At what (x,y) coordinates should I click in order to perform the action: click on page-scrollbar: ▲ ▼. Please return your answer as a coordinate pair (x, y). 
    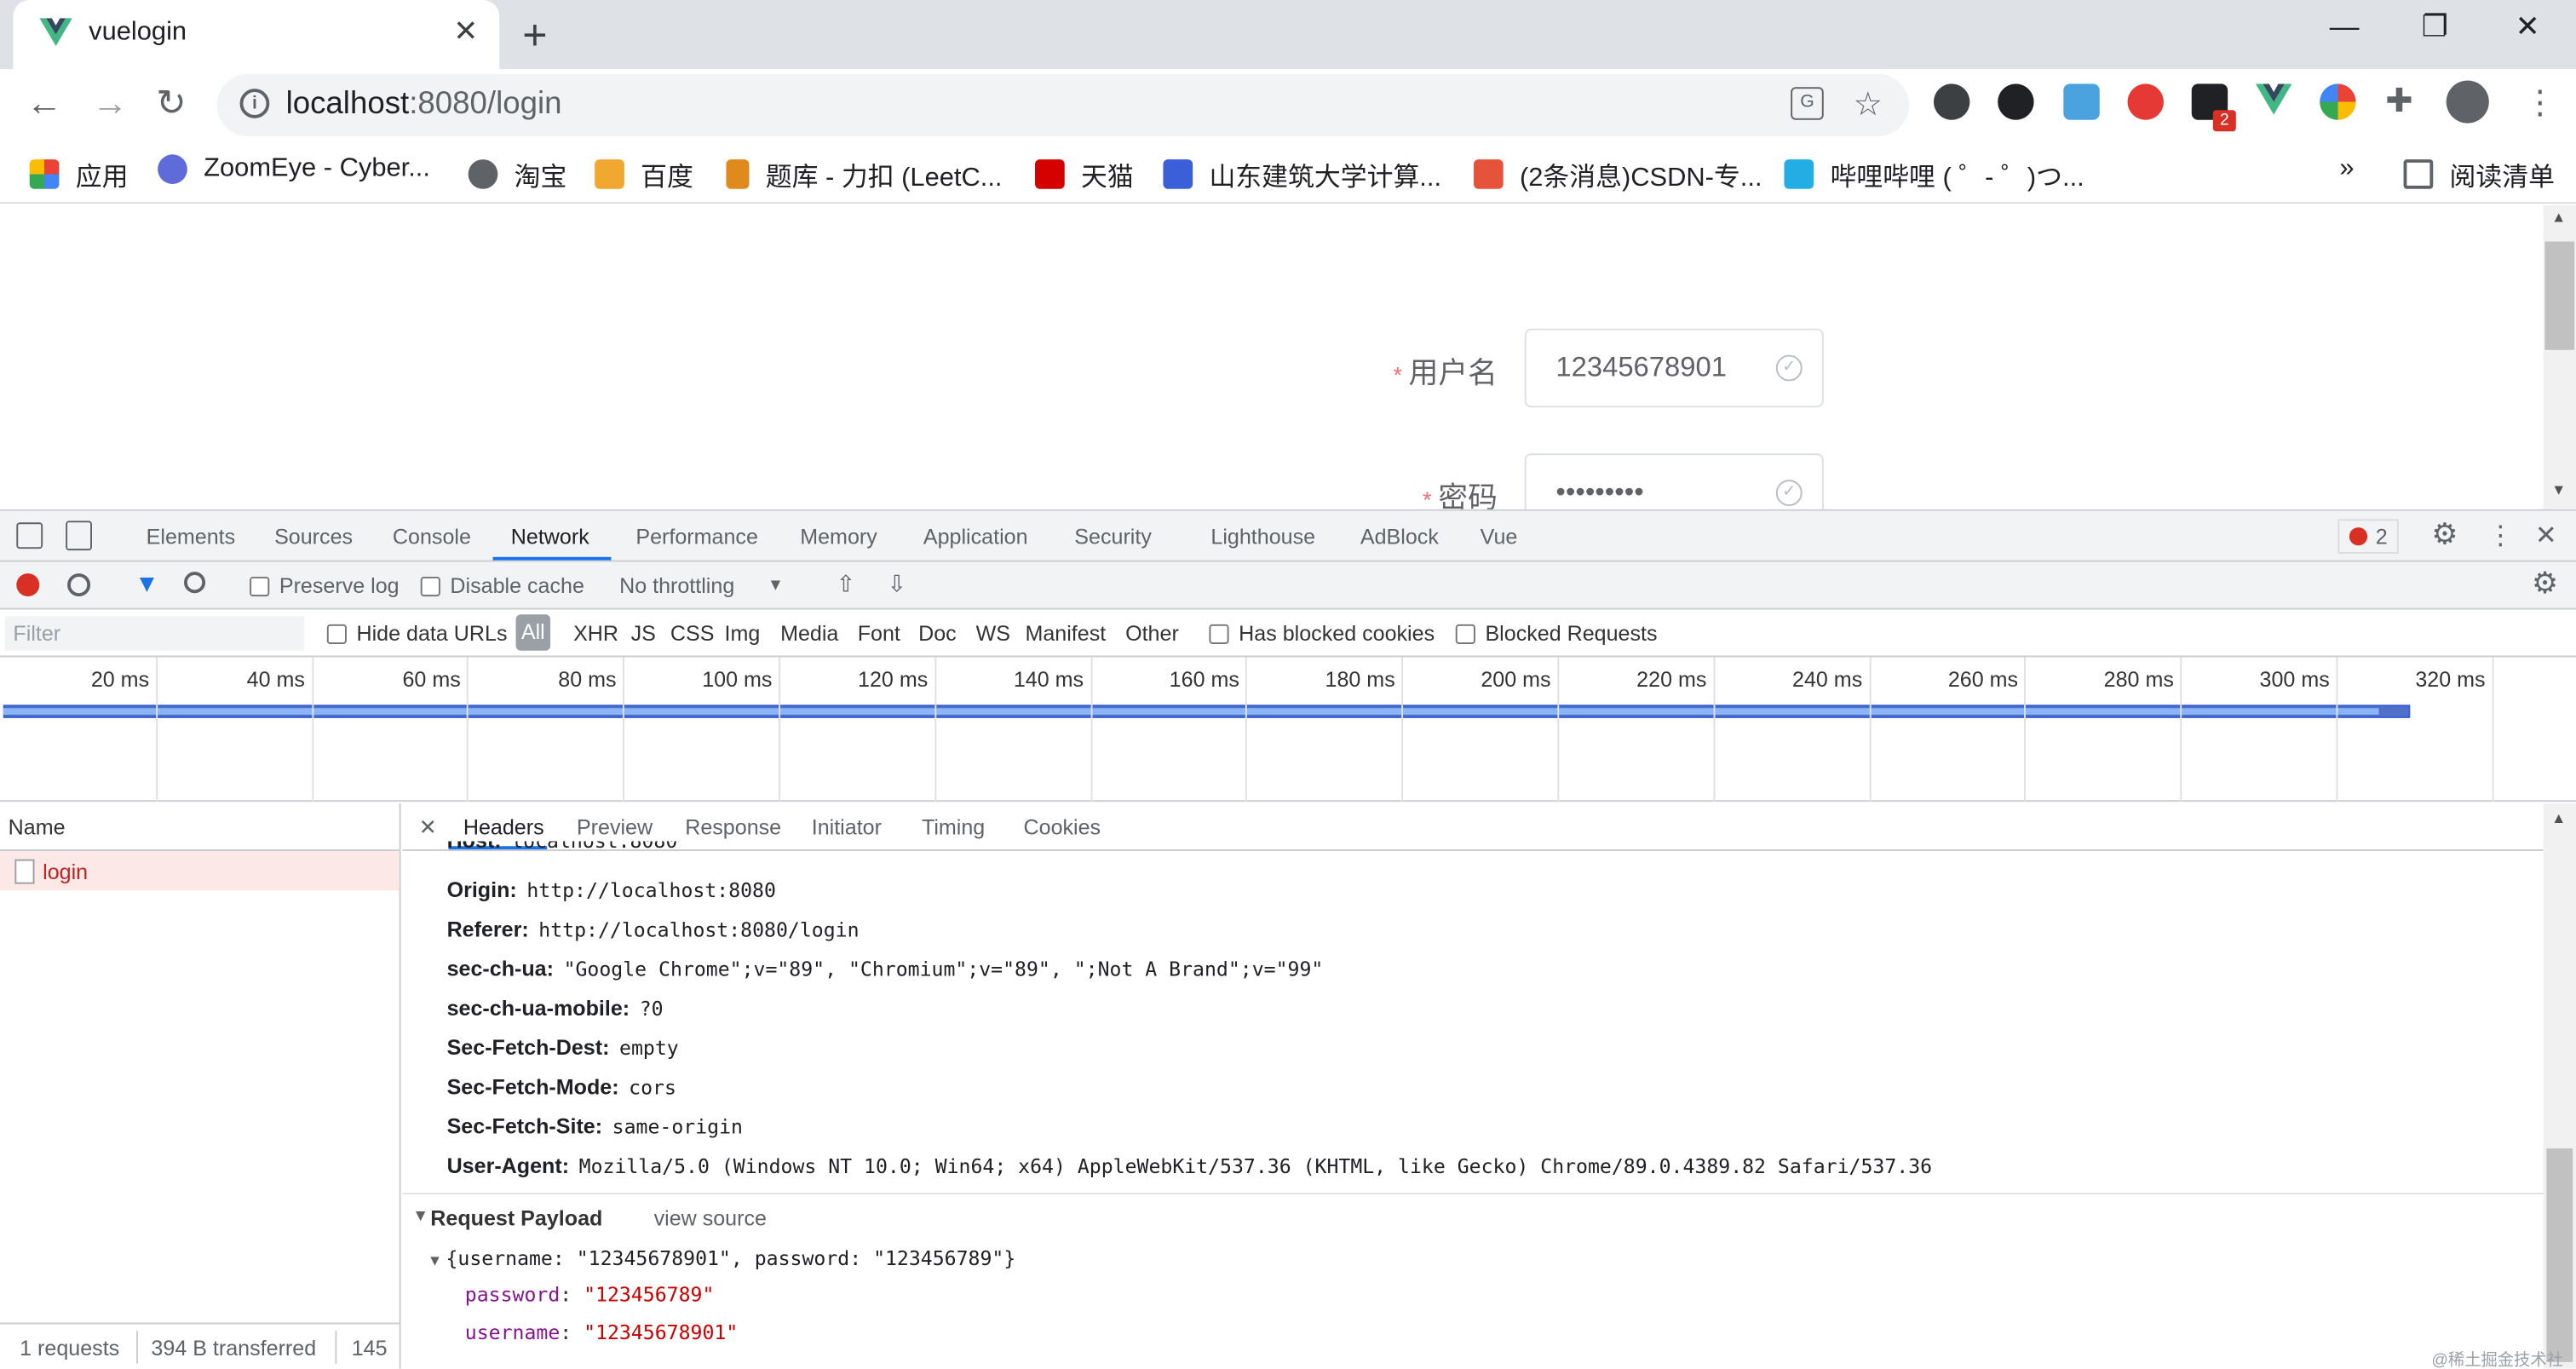
    Looking at the image, I should click on (2560, 357).